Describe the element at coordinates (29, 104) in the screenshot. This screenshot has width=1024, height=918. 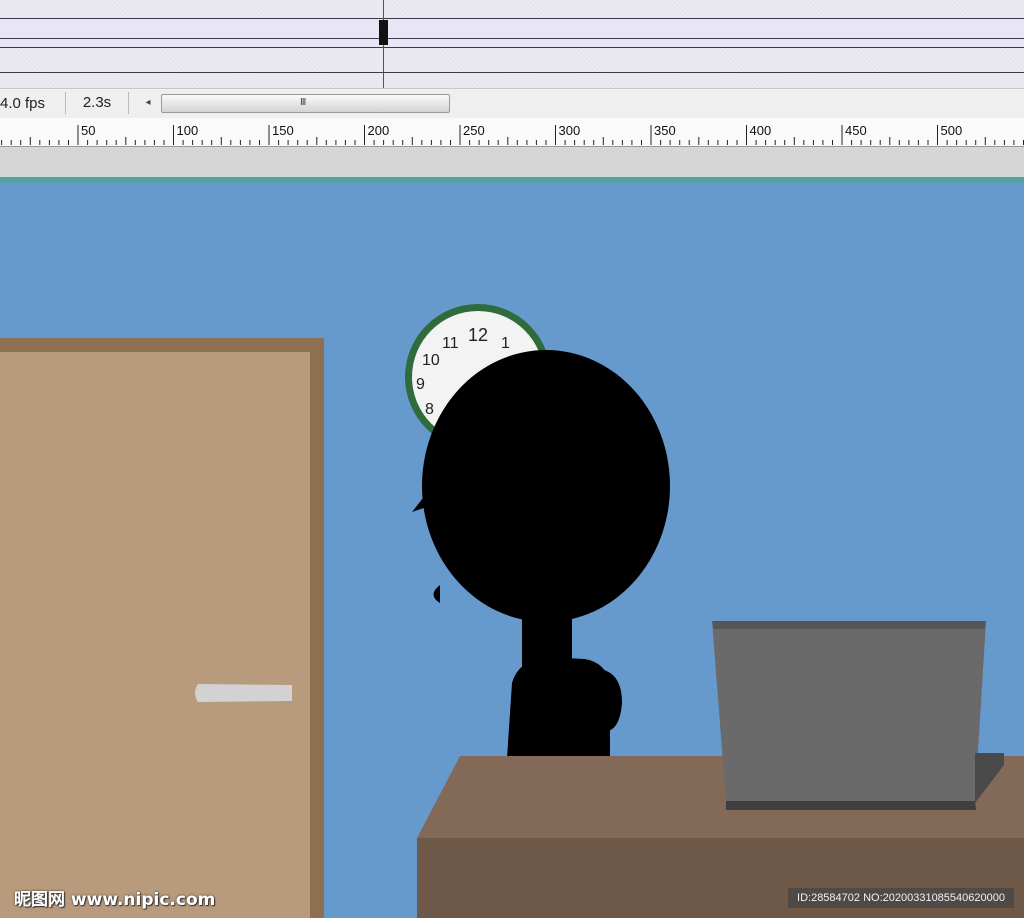
I see `frame-rate-display: 4.0 fps` at that location.